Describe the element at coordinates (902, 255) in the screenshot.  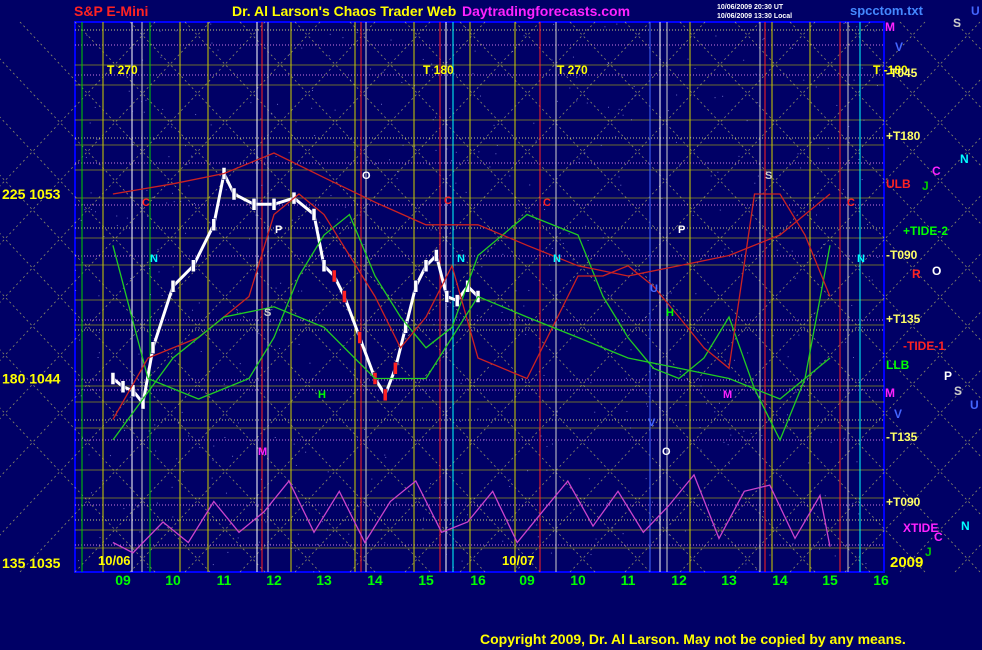
I see `right-label: -T090` at that location.